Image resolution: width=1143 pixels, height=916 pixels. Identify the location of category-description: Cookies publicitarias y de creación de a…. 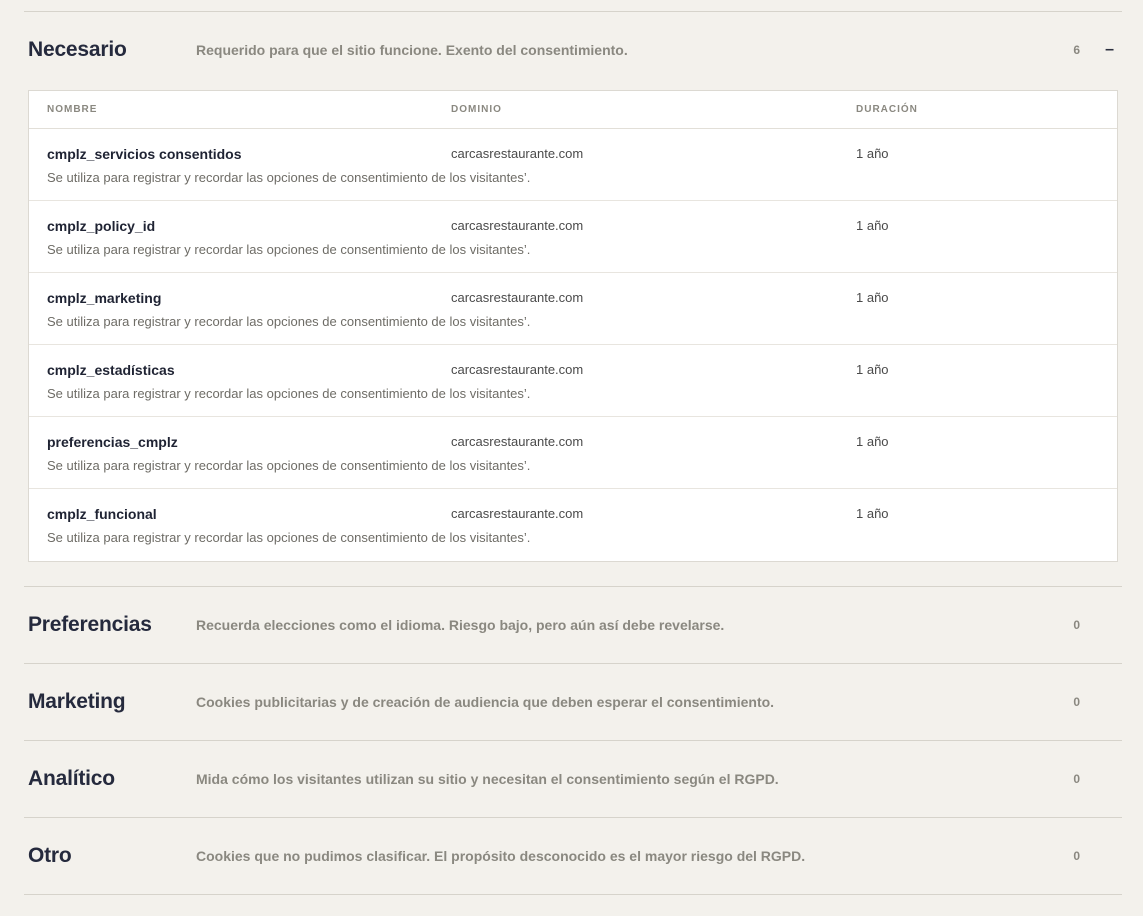
(485, 702).